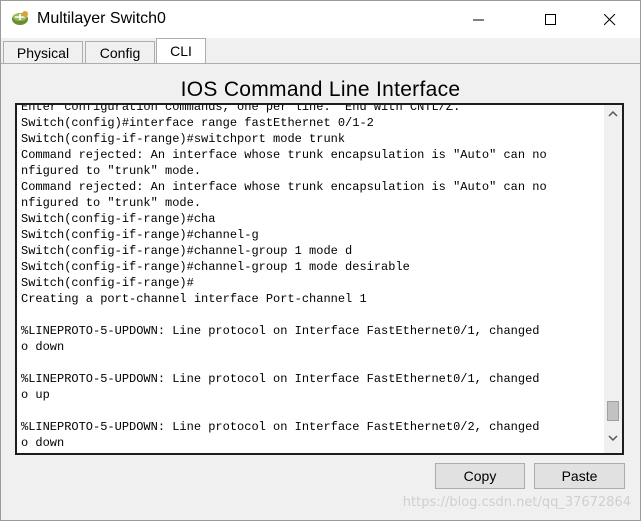 The height and width of the screenshot is (521, 641). I want to click on console-line: Switch(config-if-range)#cha, so click(118, 219).